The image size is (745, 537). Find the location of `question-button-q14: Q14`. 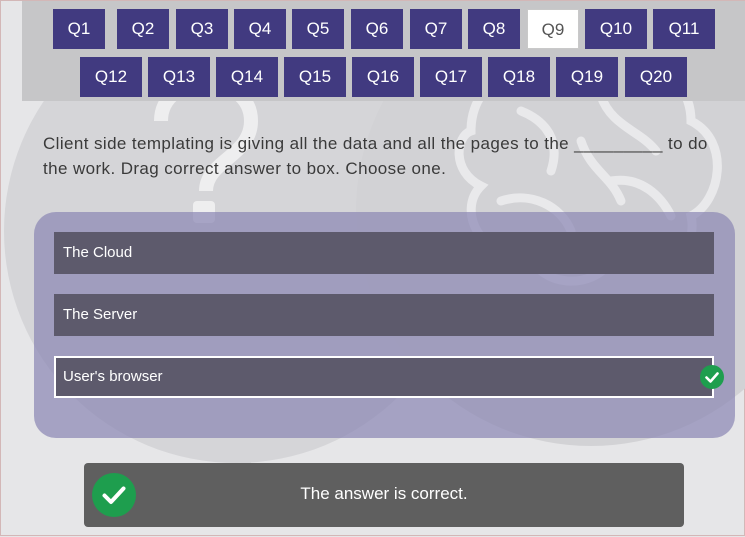

question-button-q14: Q14 is located at coordinates (247, 77).